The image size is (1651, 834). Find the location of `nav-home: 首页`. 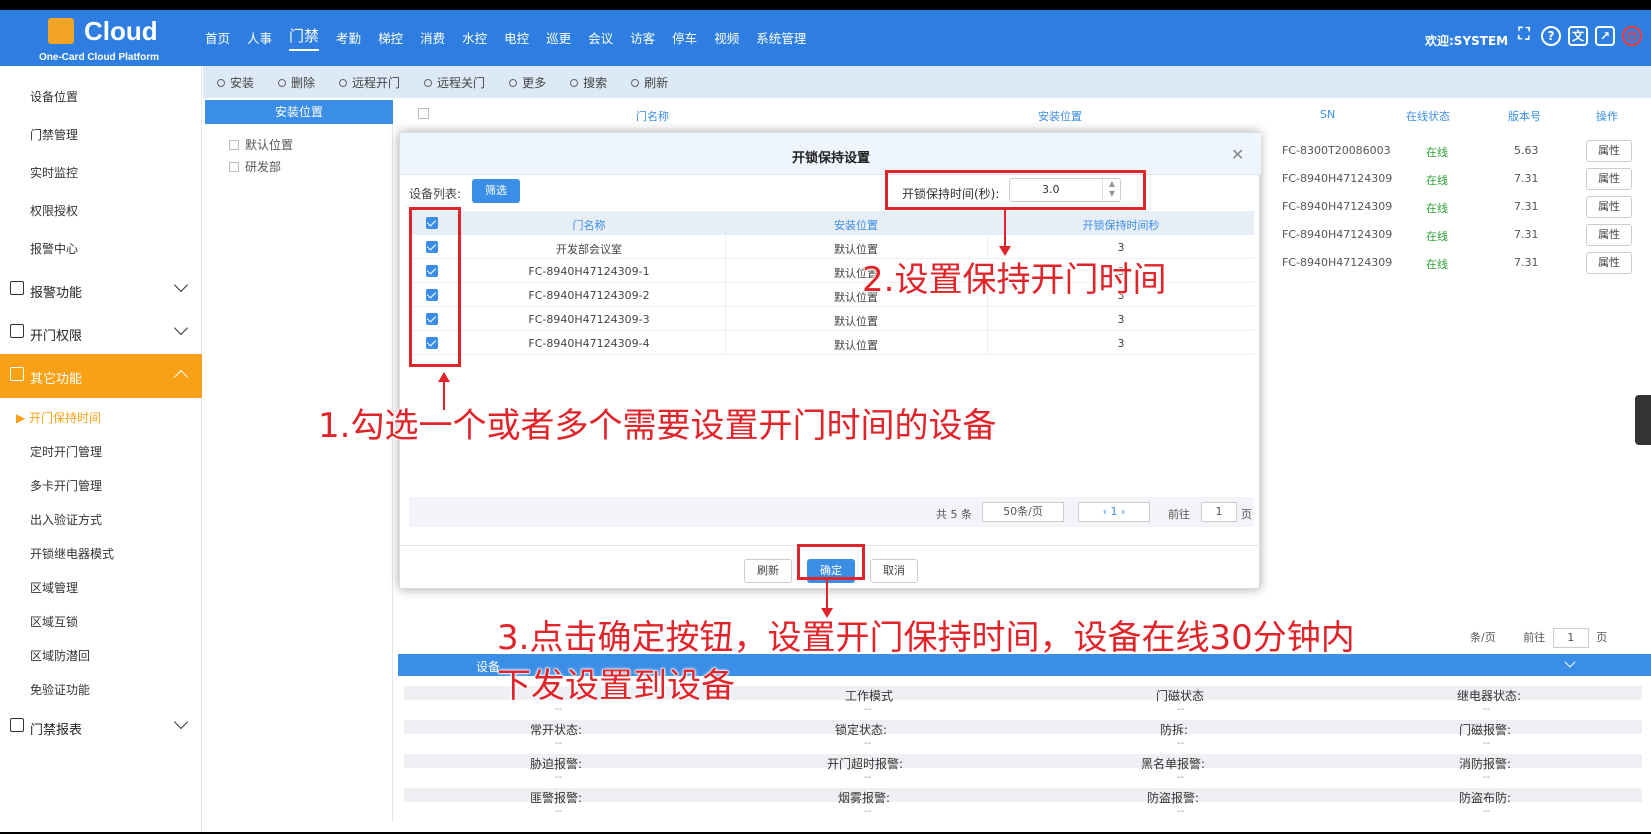

nav-home: 首页 is located at coordinates (217, 39).